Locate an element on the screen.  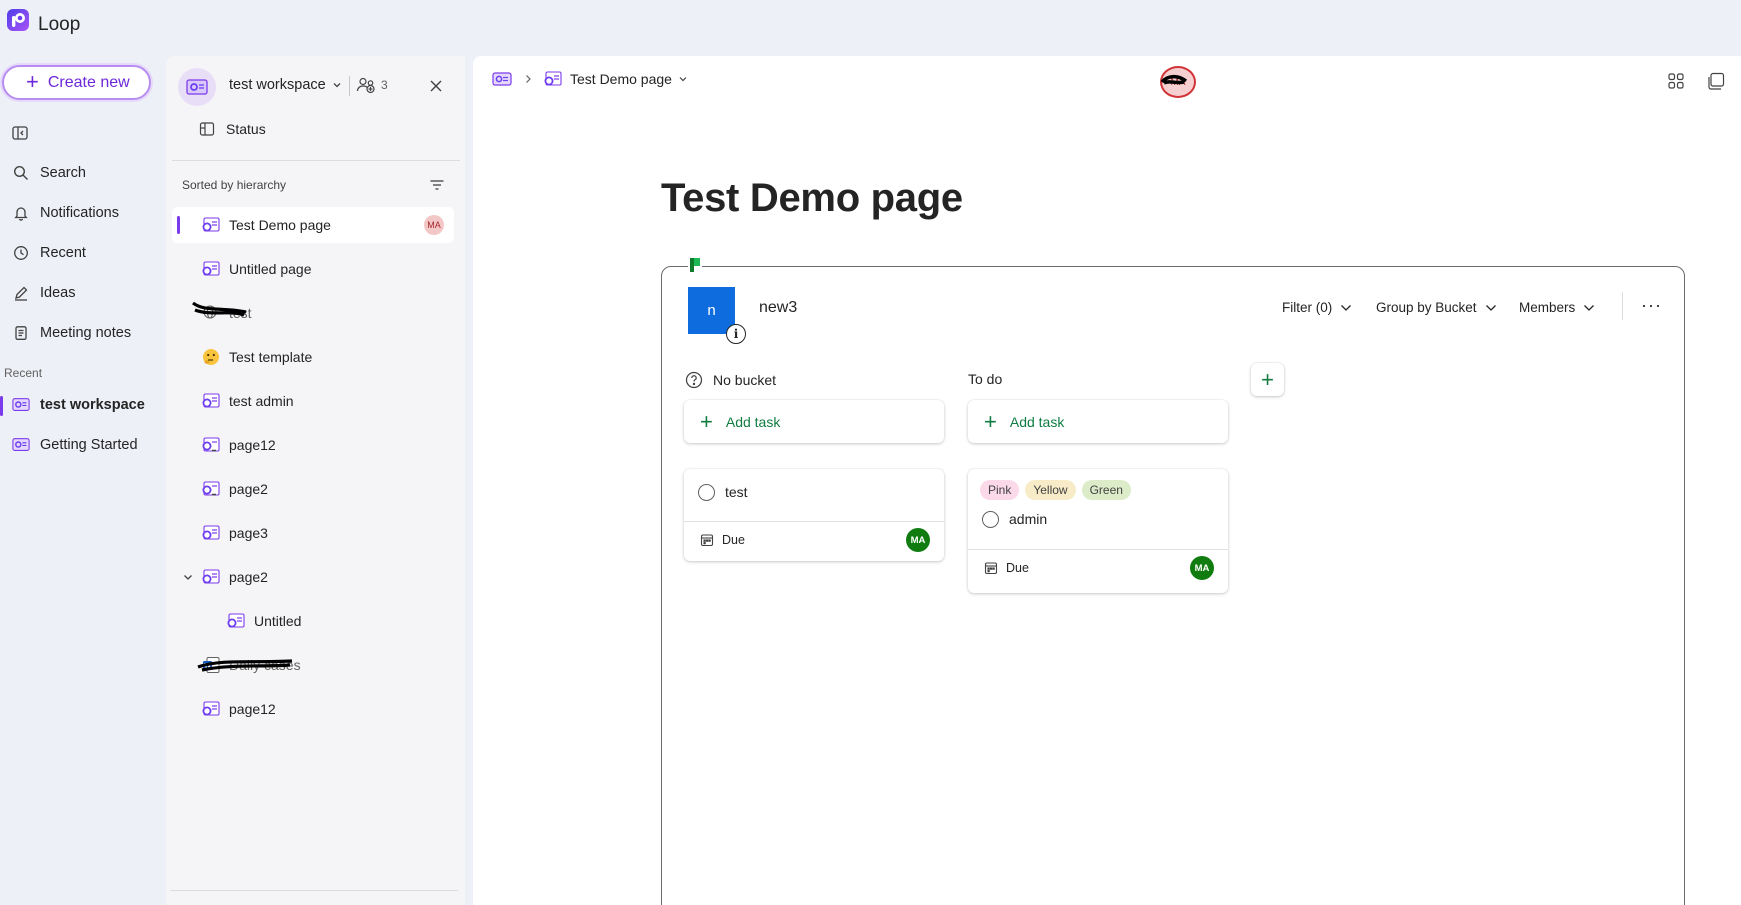
tree-item-test-demo-page: Test Demo page MA is located at coordinates (313, 225).